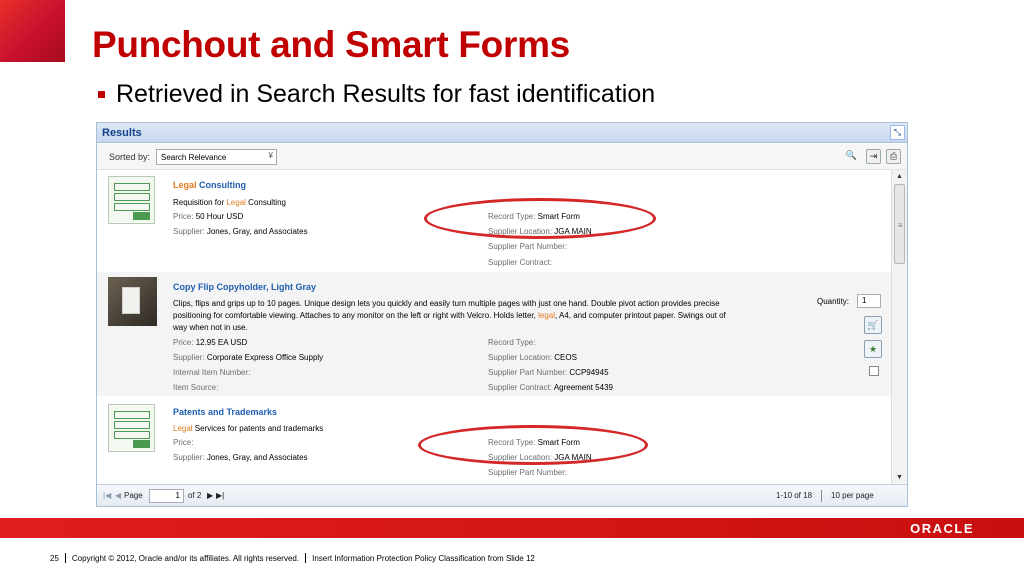 Image resolution: width=1024 pixels, height=576 pixels. I want to click on internal-item-number-field: Internal Item Number:, so click(212, 372).